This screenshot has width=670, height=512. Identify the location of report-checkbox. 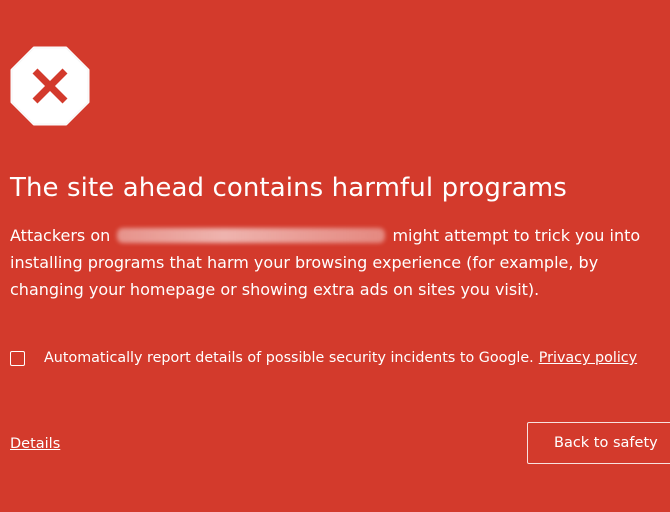
(17, 358).